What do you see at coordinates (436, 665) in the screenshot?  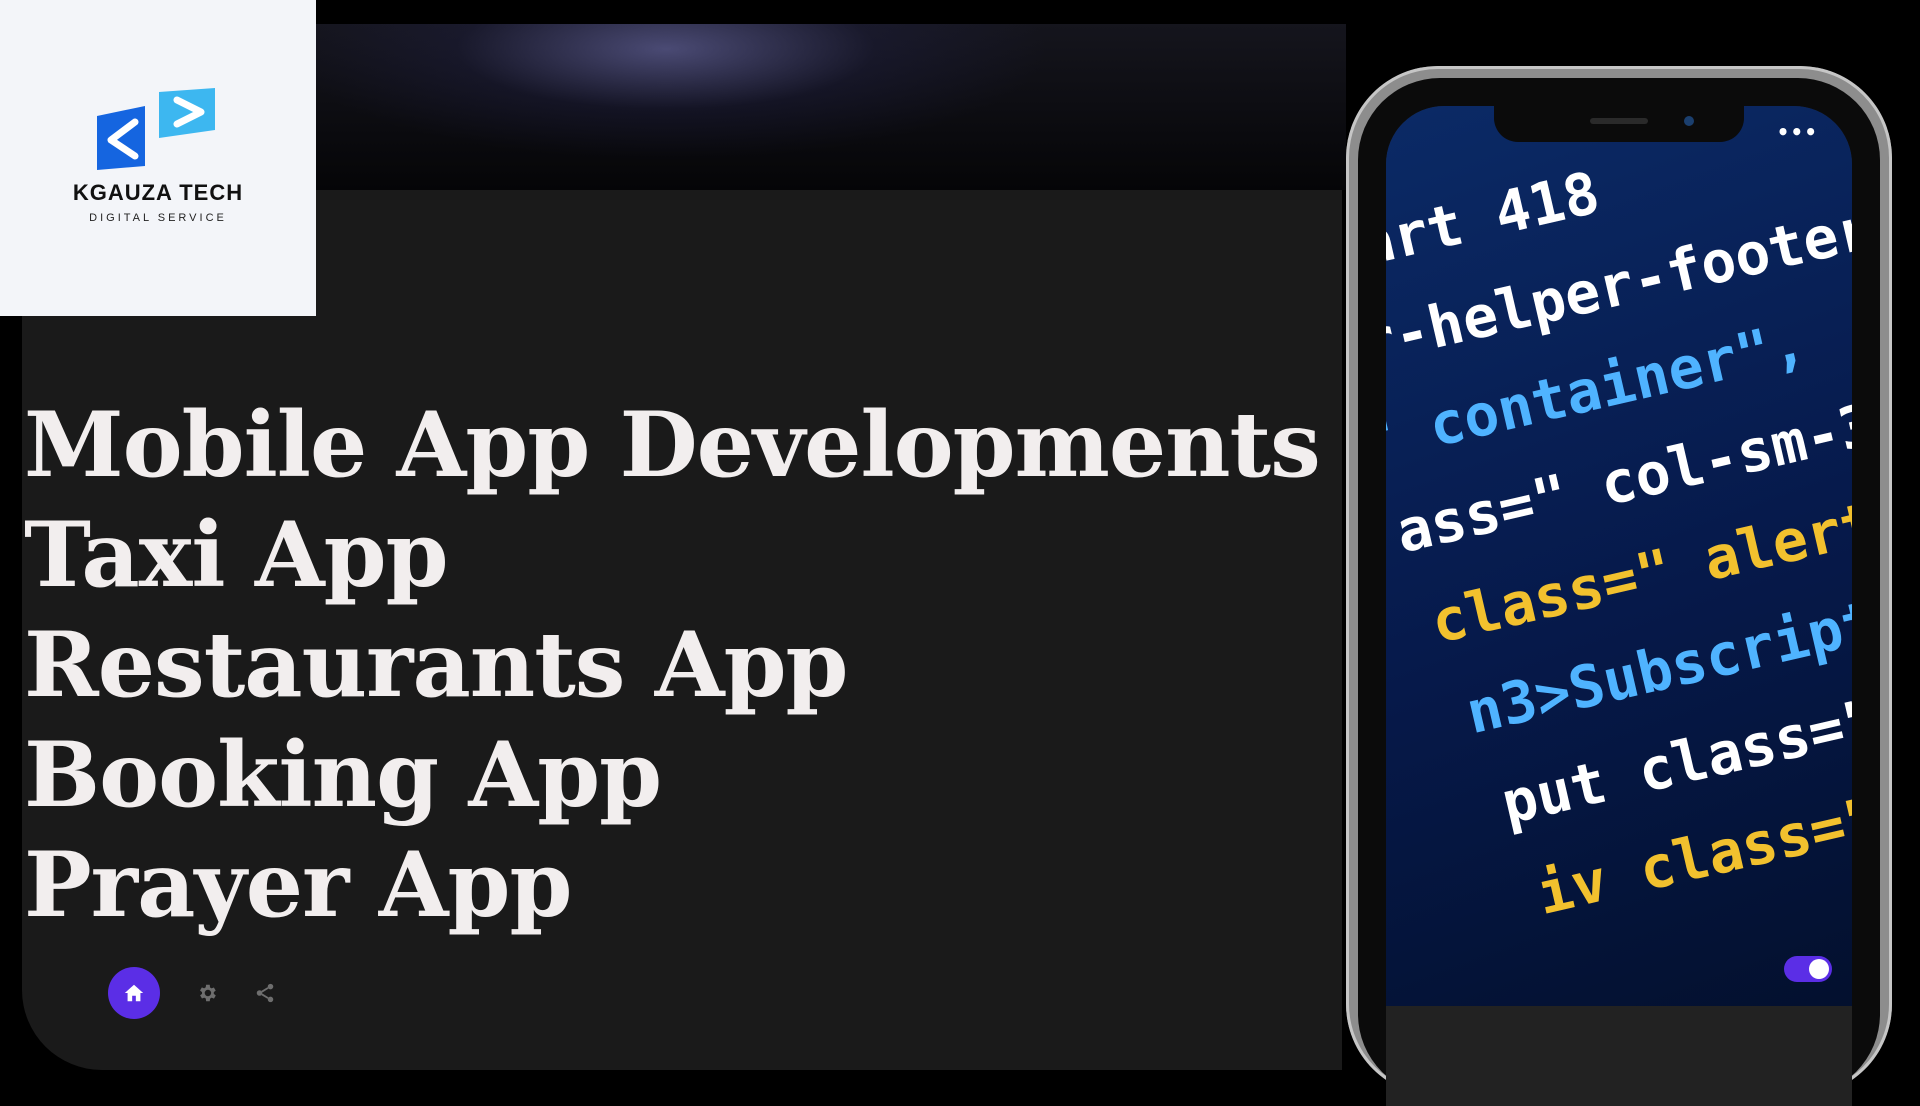 I see `headline-line-restaurants: Restaurants App` at bounding box center [436, 665].